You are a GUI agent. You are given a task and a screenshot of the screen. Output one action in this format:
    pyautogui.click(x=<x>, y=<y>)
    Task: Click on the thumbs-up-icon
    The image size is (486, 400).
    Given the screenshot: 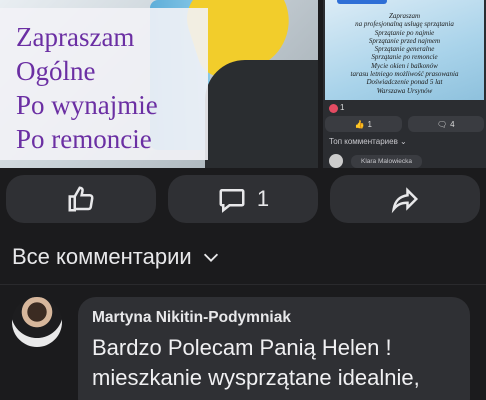 What is the action you would take?
    pyautogui.click(x=81, y=199)
    